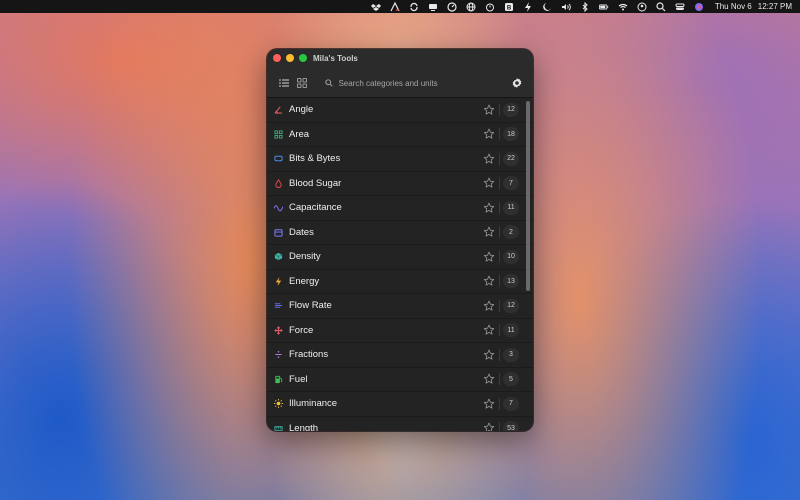 The image size is (800, 500). I want to click on category-label: Capacitance, so click(315, 208).